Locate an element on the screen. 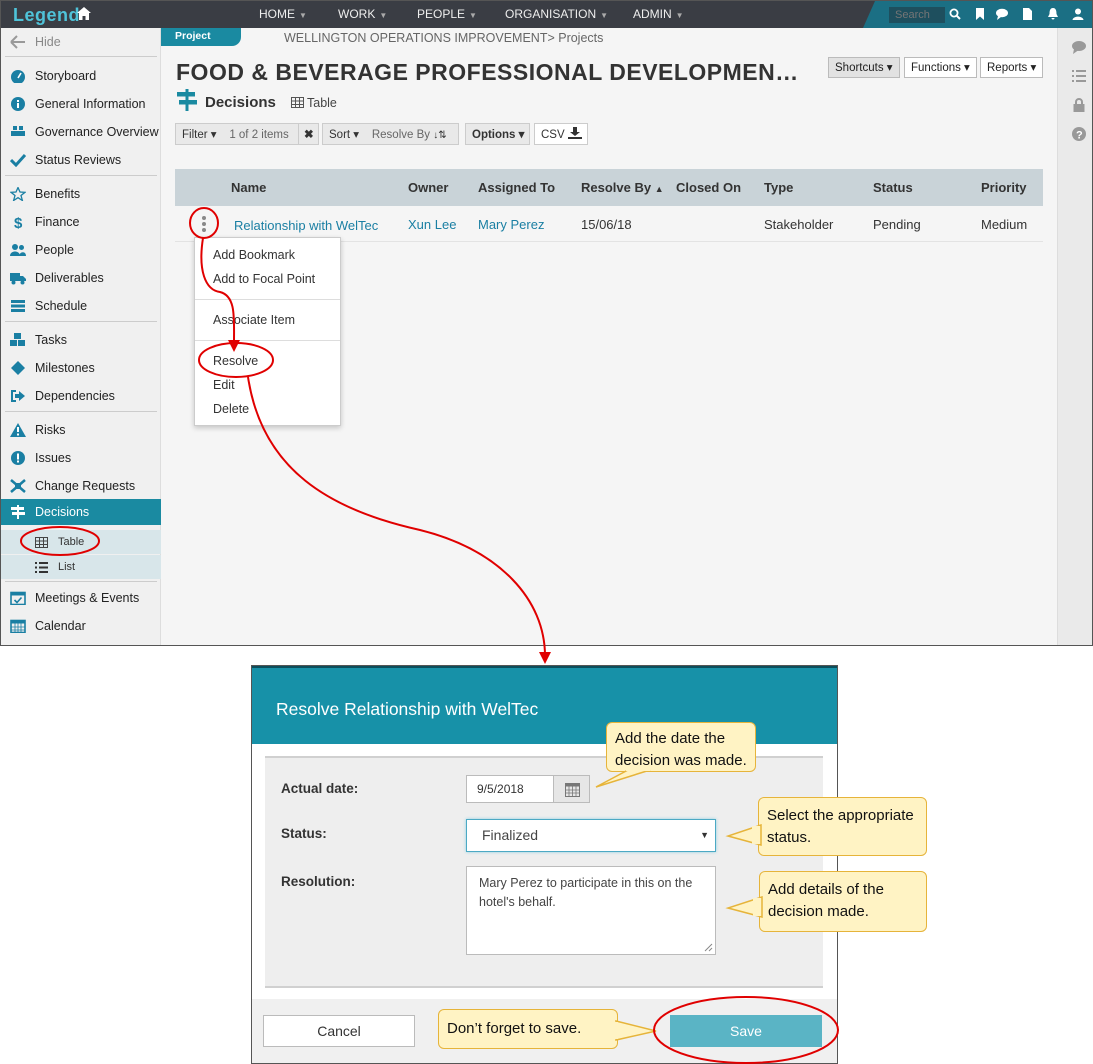 The height and width of the screenshot is (1064, 1093). type-cell: Stakeholder is located at coordinates (799, 224).